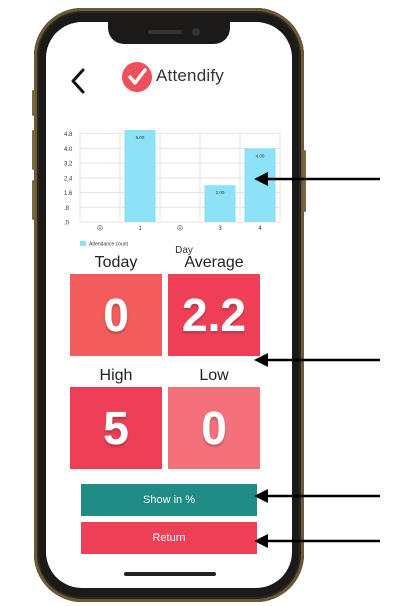 Image resolution: width=405 pixels, height=606 pixels. What do you see at coordinates (214, 315) in the screenshot?
I see `average-value-tile: 2.2` at bounding box center [214, 315].